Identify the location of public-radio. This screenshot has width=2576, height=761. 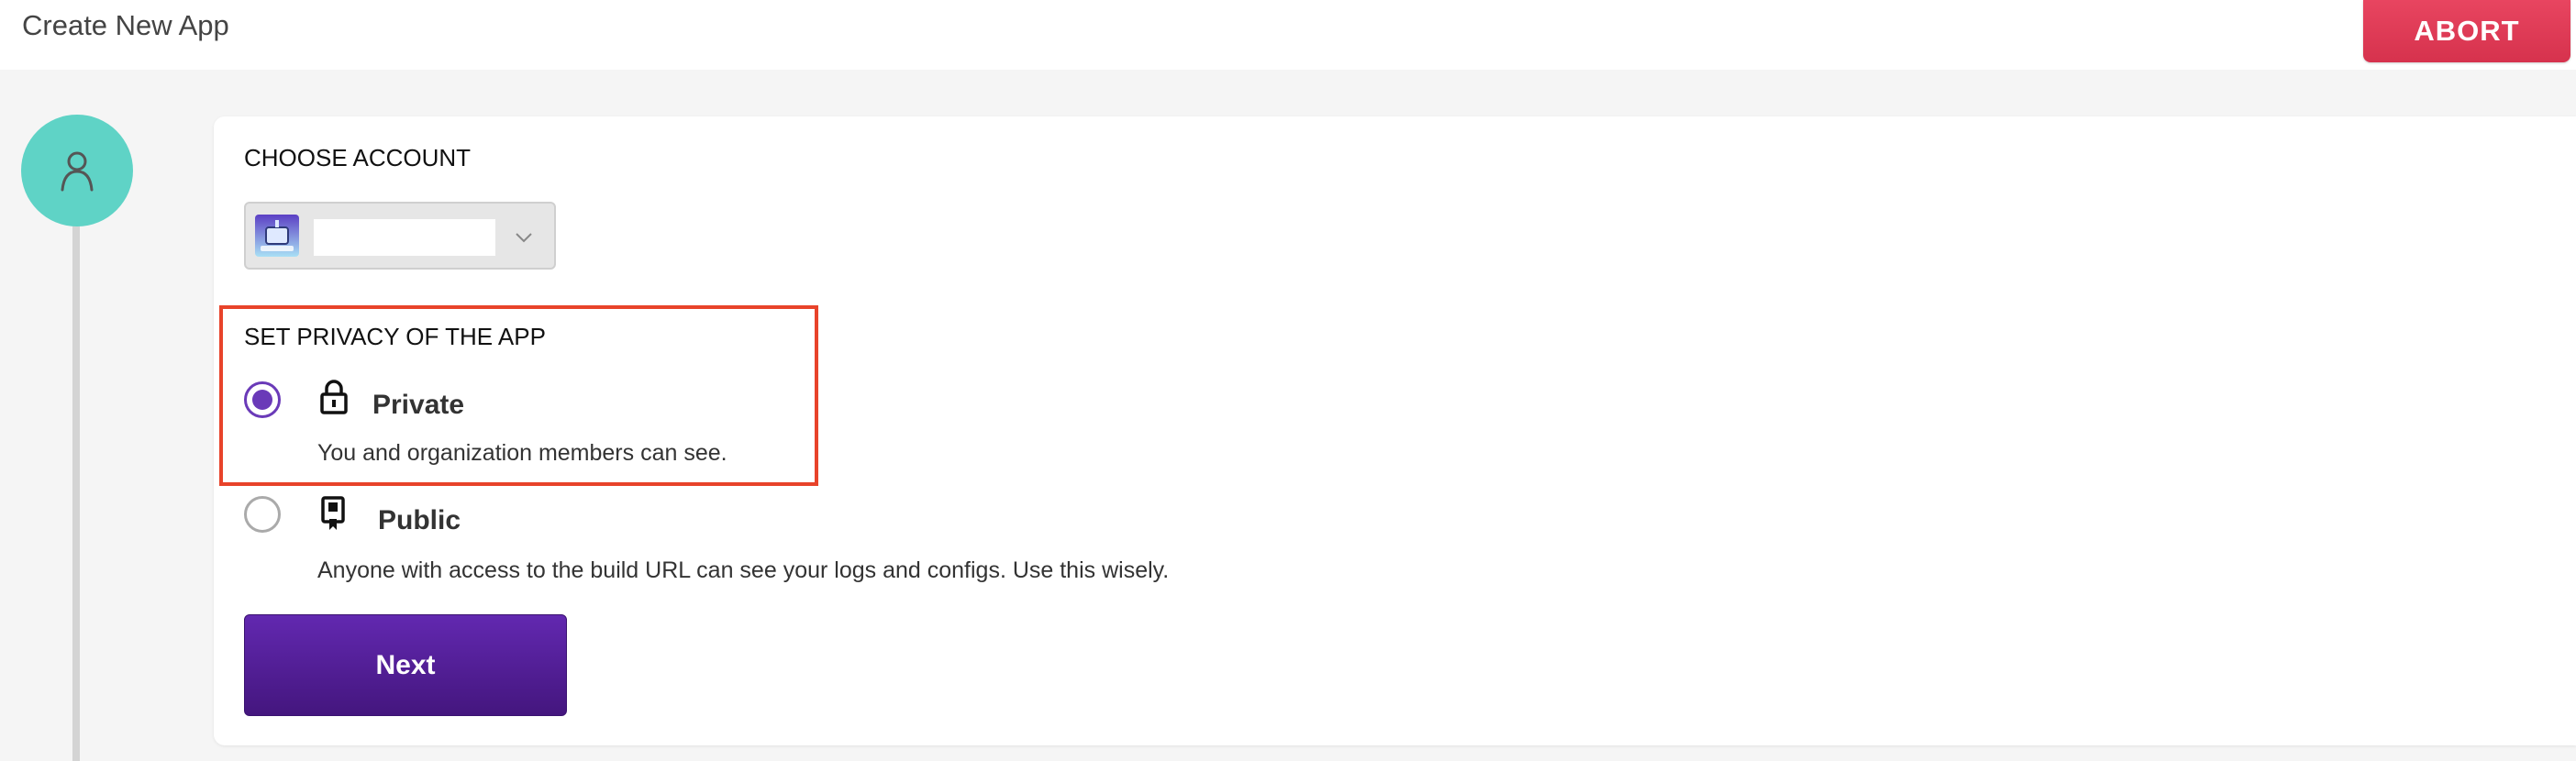
(262, 514).